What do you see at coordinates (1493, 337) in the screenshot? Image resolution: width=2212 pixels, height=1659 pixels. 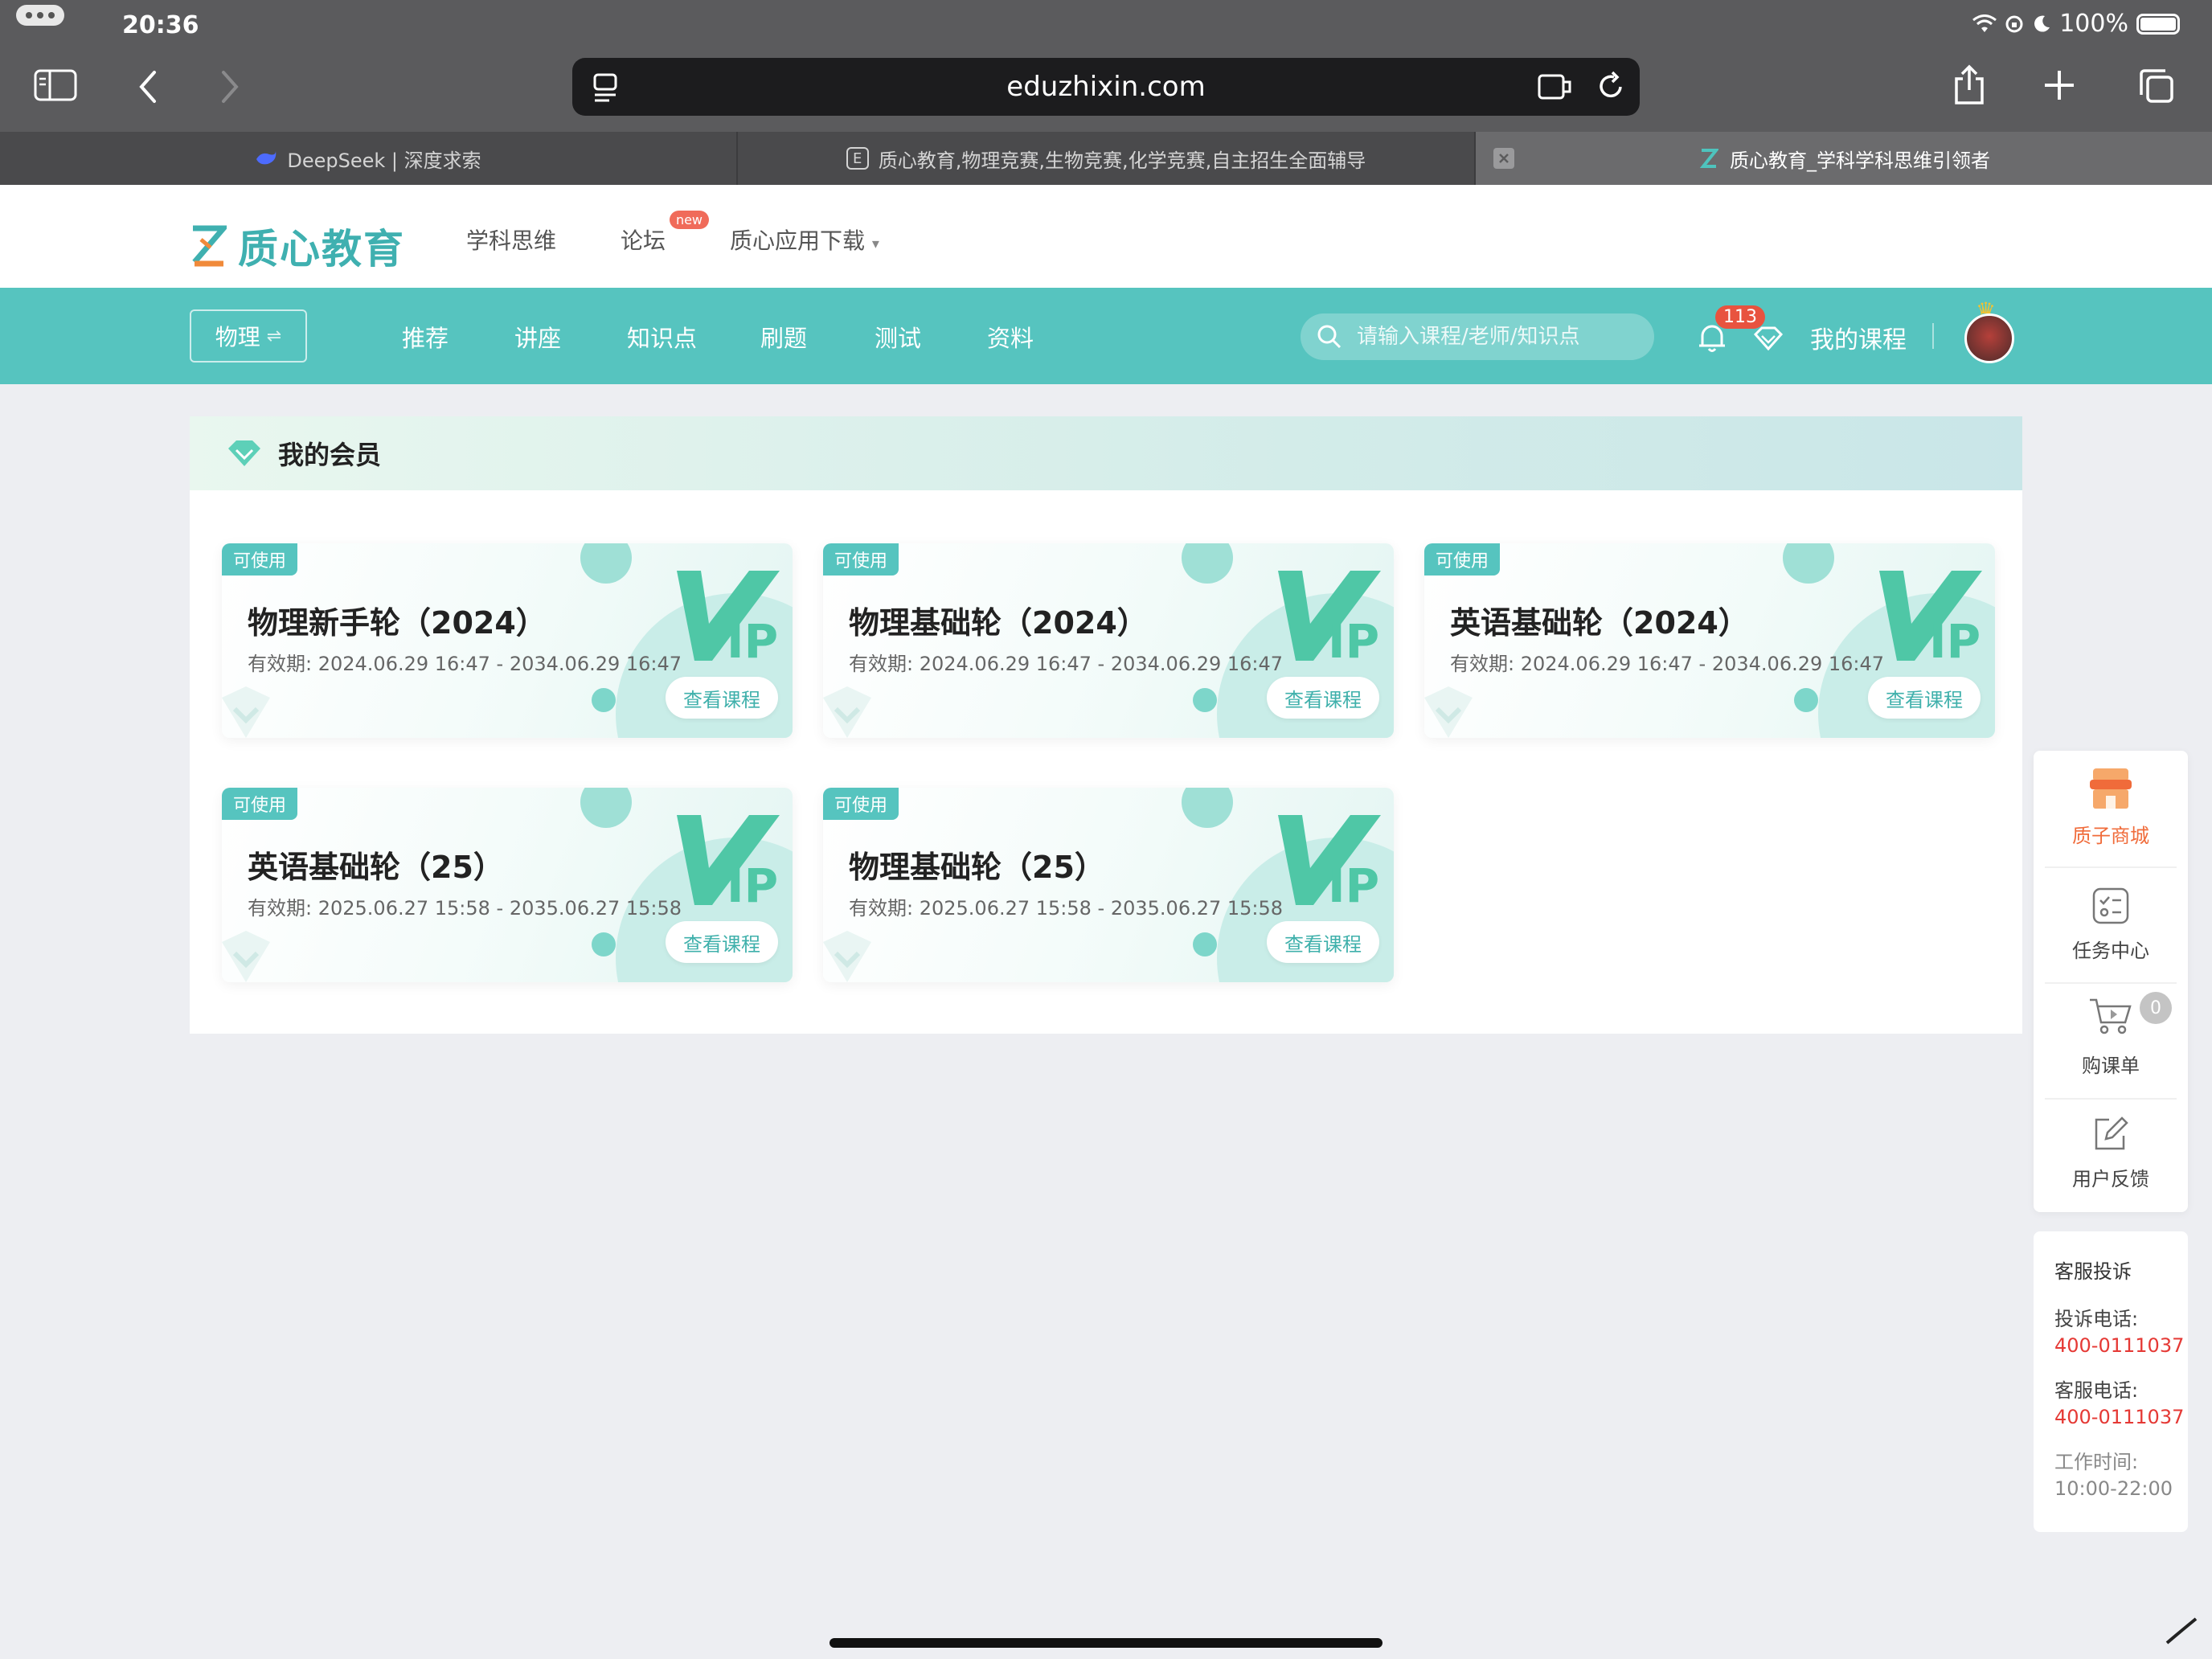 I see `search-input` at bounding box center [1493, 337].